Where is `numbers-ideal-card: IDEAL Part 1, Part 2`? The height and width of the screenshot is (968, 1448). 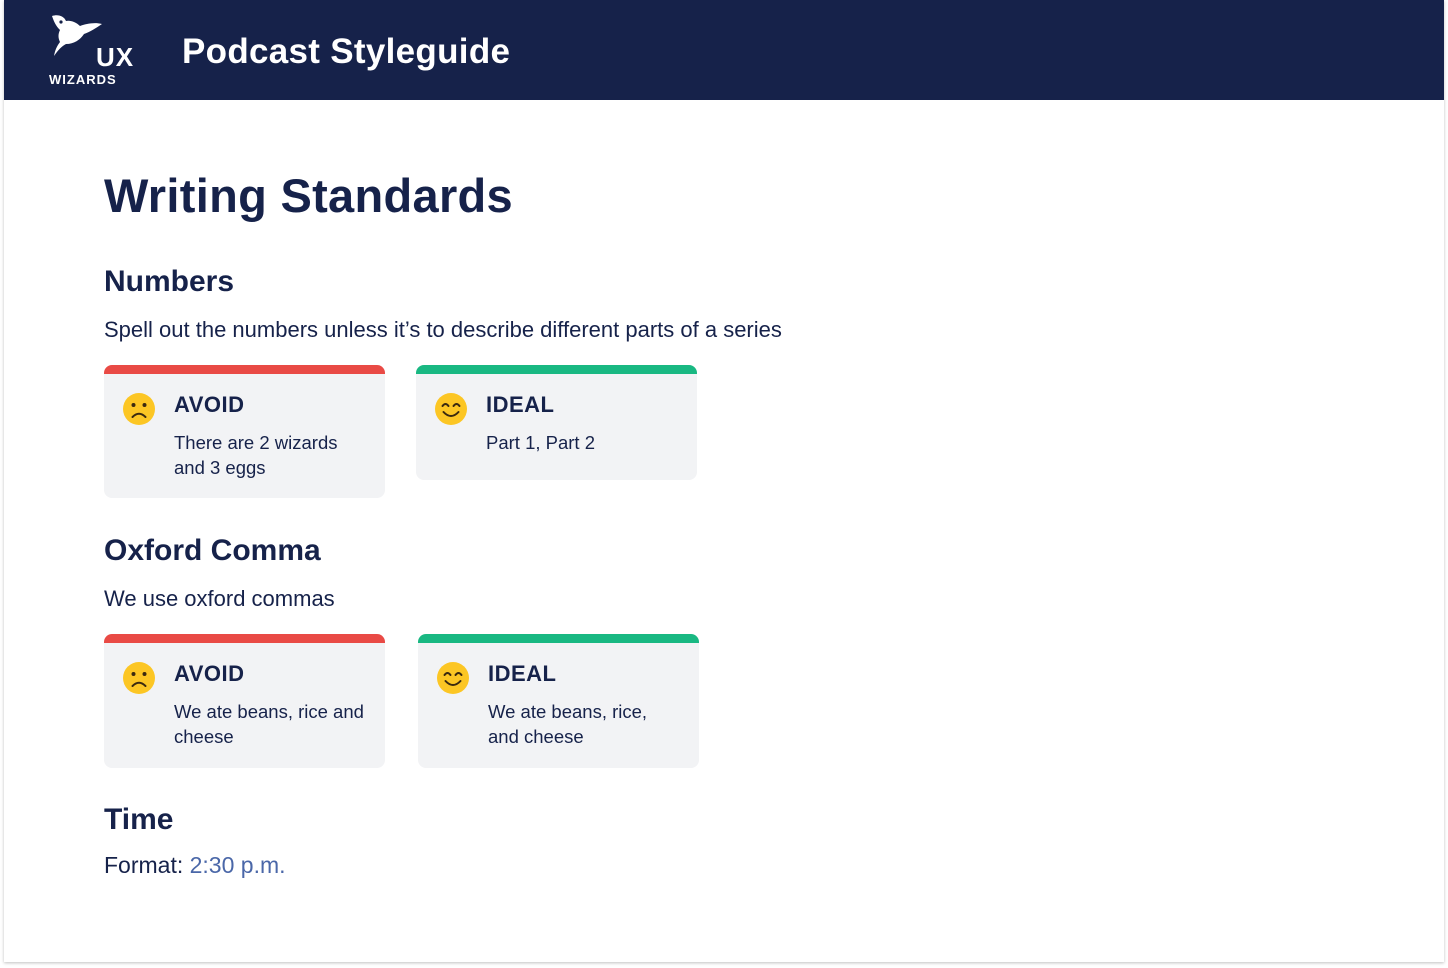 numbers-ideal-card: IDEAL Part 1, Part 2 is located at coordinates (556, 422).